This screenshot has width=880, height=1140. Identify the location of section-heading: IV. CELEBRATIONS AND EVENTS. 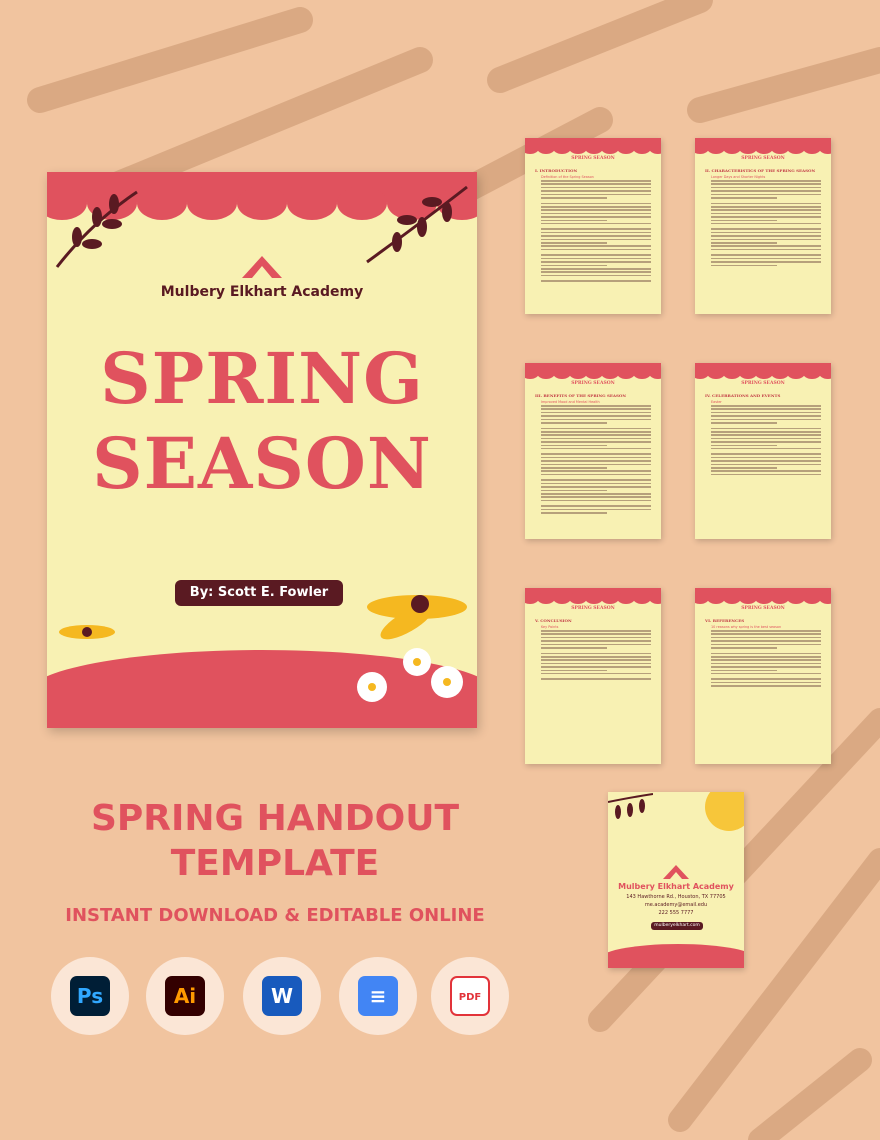
(743, 395).